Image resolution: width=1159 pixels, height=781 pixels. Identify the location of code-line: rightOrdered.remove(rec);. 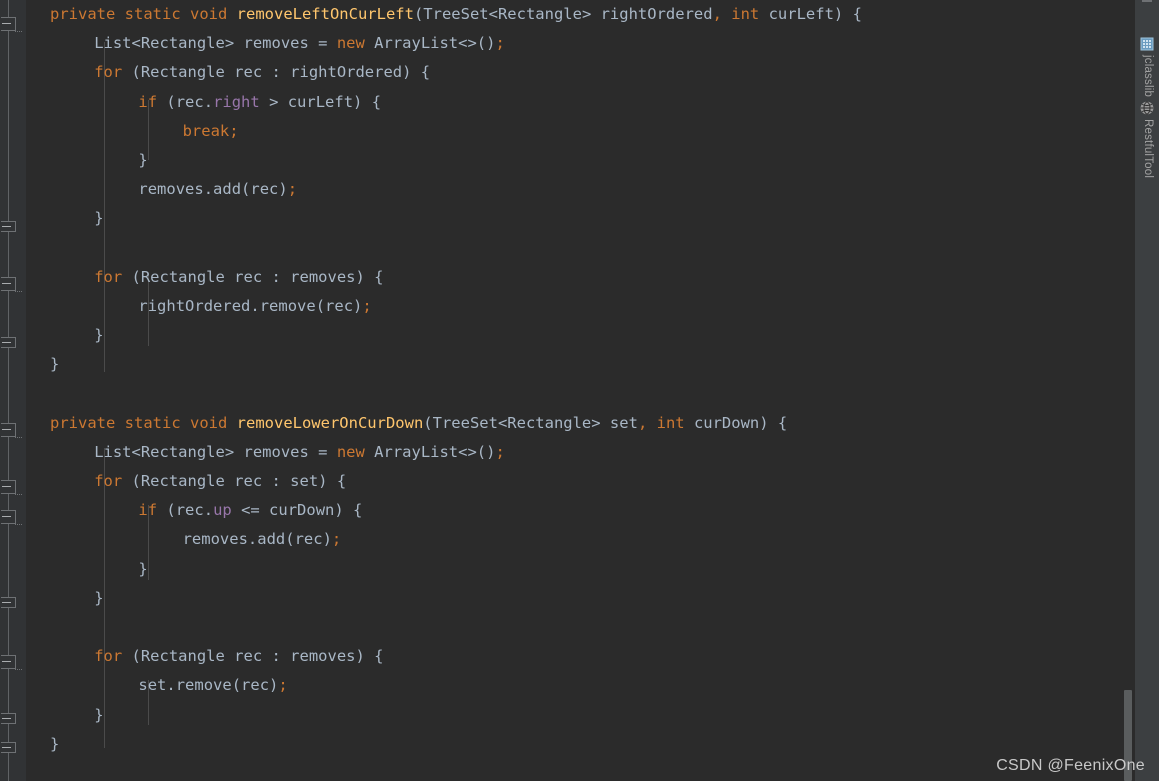
(574, 306).